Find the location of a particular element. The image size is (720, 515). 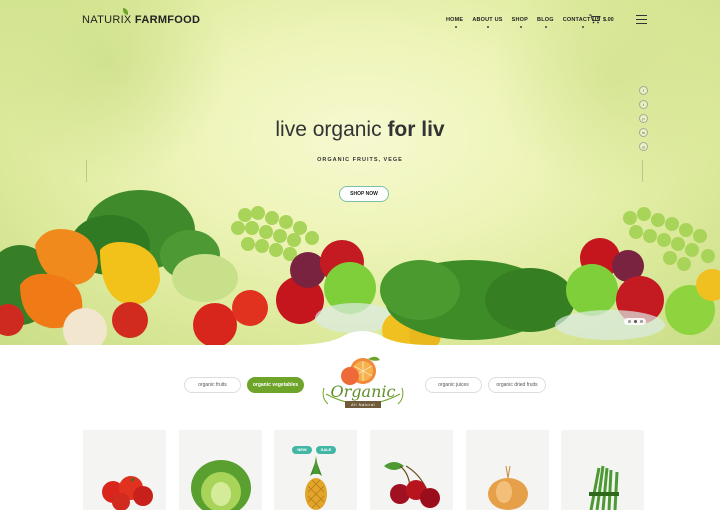

slider-pagination is located at coordinates (635, 321).